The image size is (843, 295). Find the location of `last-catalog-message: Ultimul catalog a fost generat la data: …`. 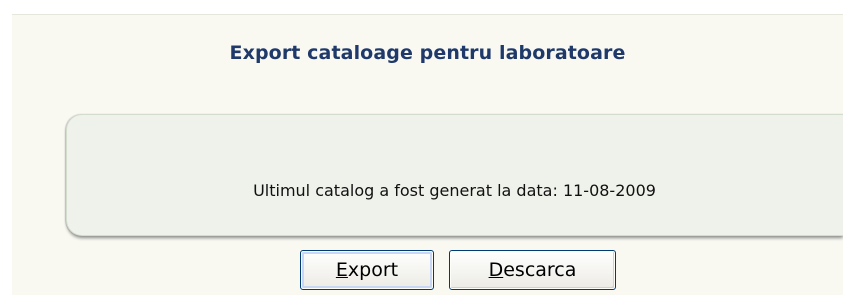

last-catalog-message: Ultimul catalog a fost generat la data: … is located at coordinates (454, 190).